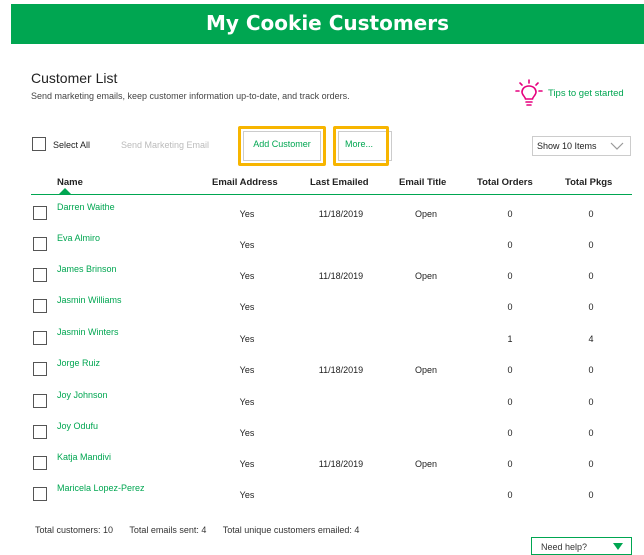  Describe the element at coordinates (567, 146) in the screenshot. I see `show-items-label: Show 10 Items` at that location.